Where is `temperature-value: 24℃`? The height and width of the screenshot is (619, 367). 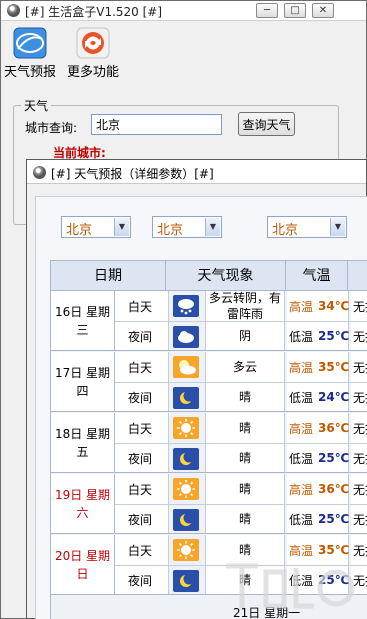 temperature-value: 24℃ is located at coordinates (334, 397).